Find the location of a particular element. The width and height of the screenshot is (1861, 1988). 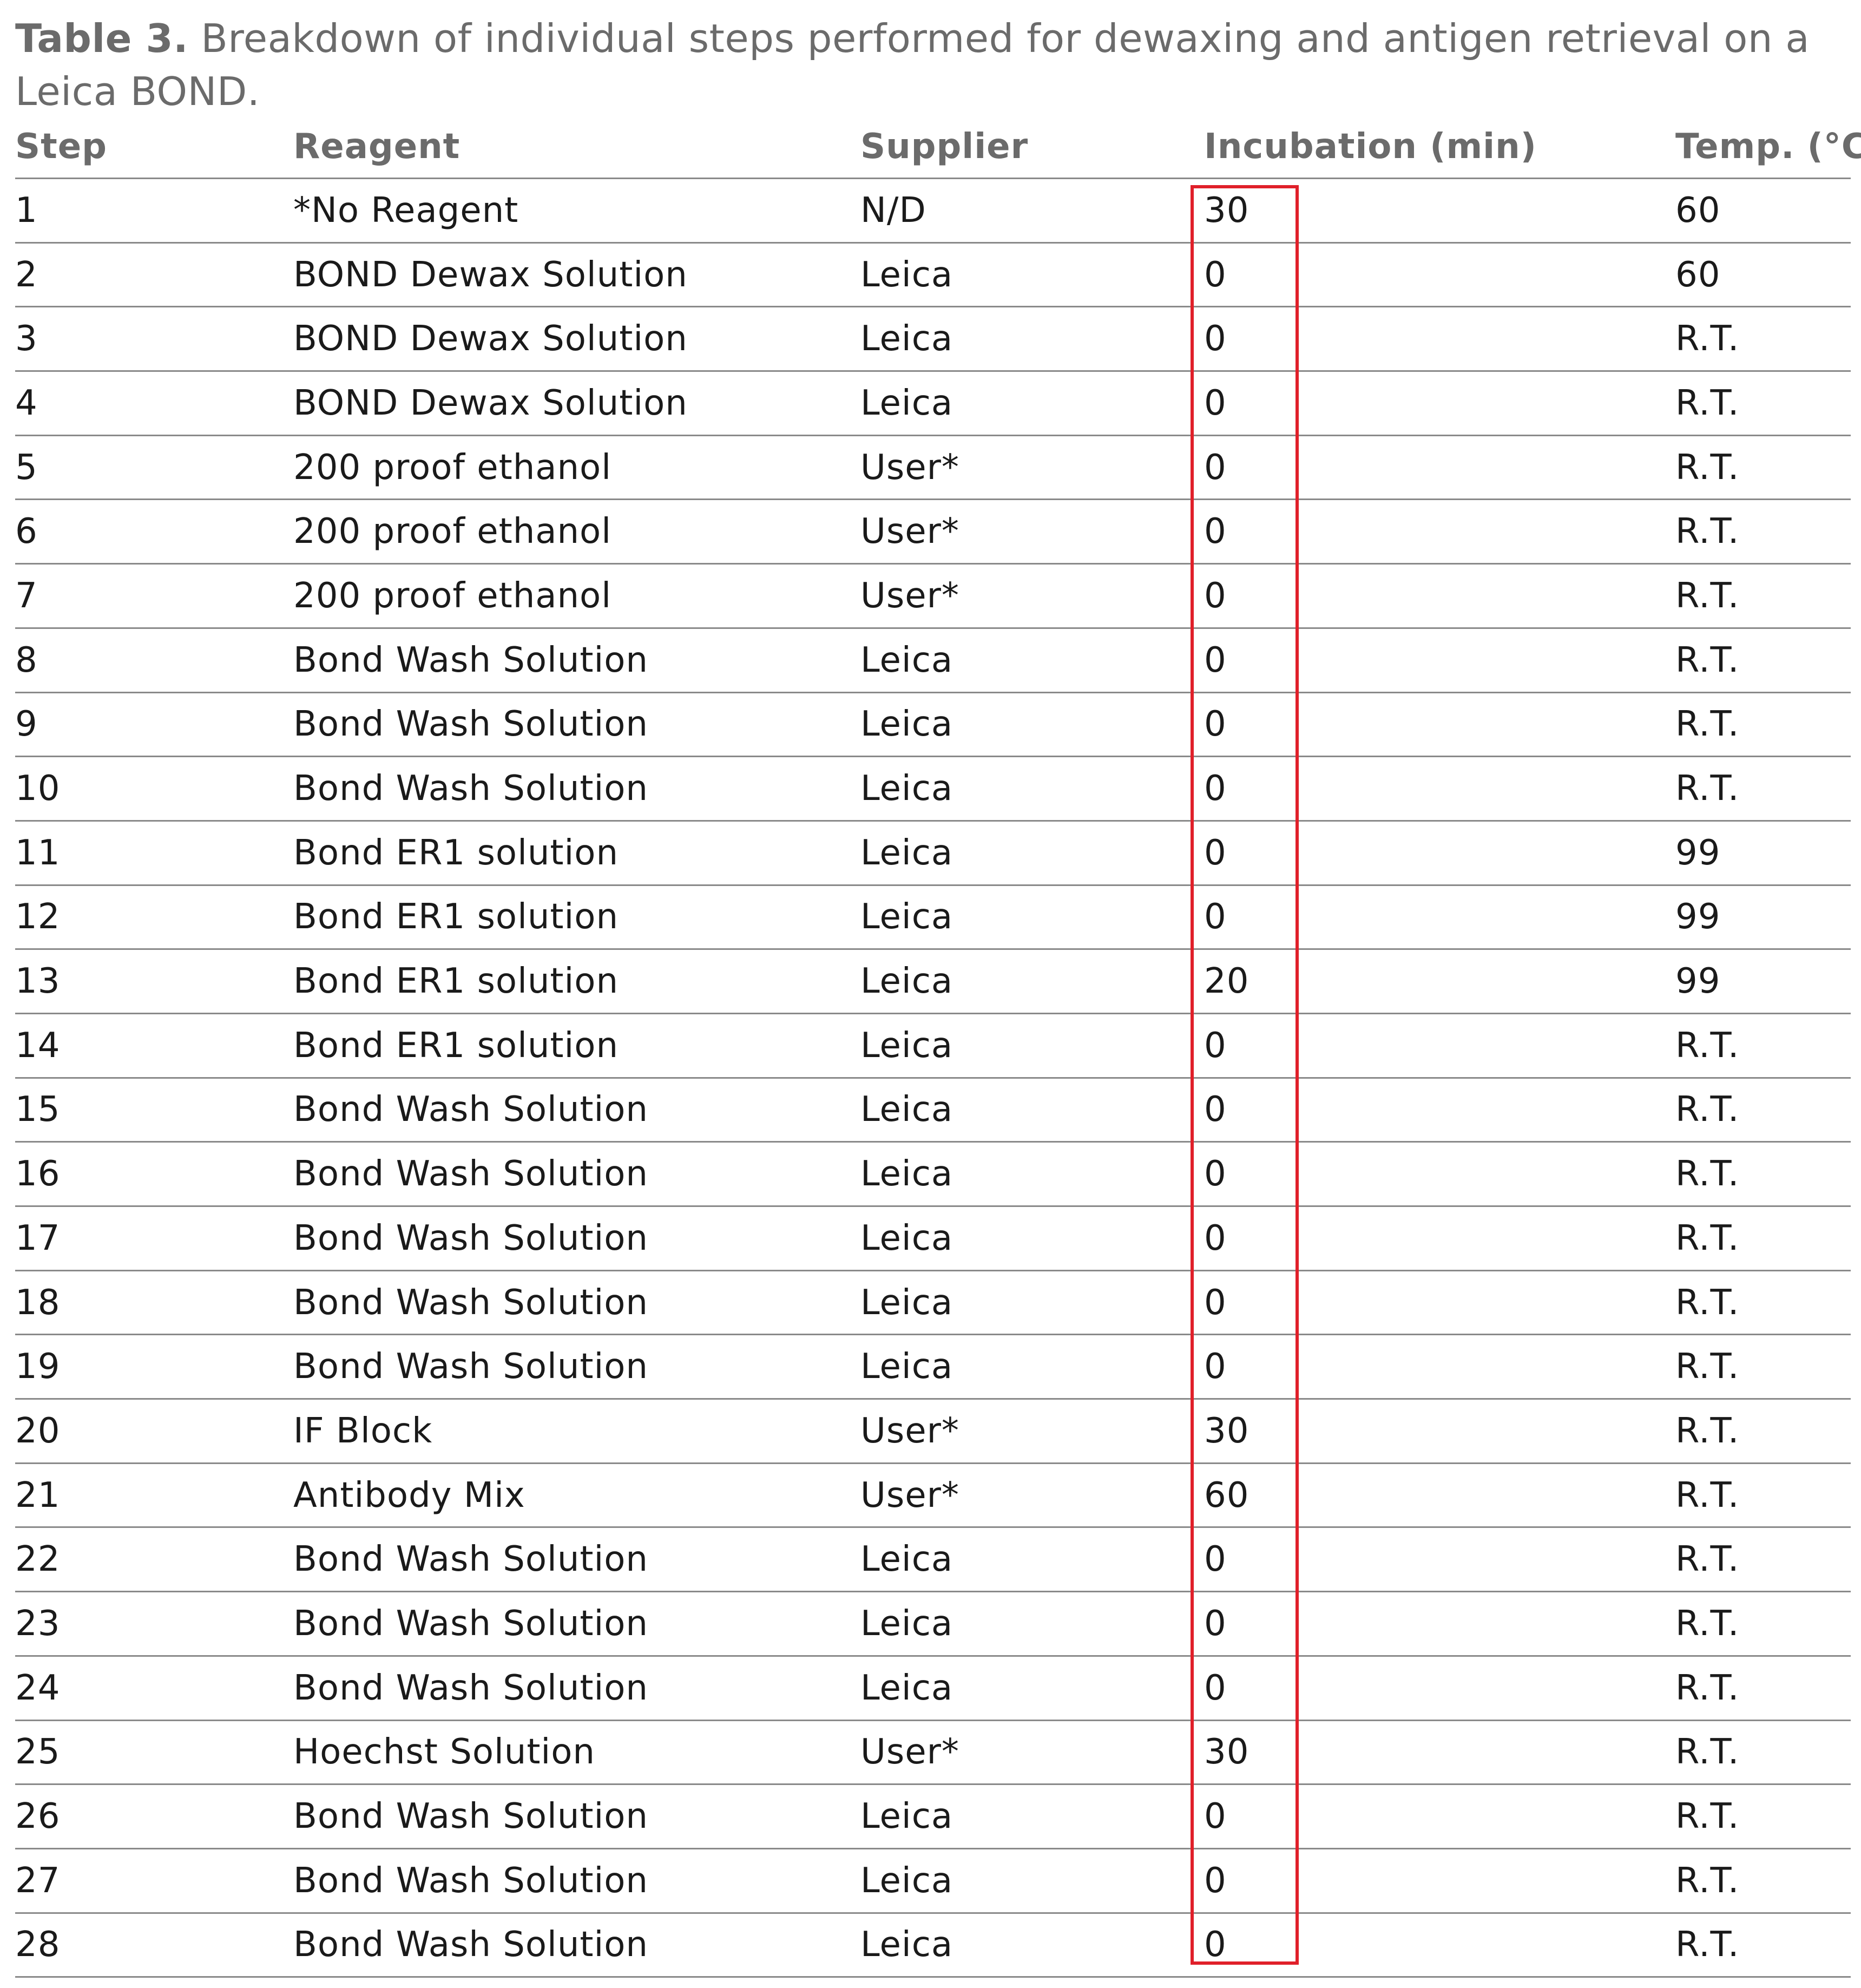

table-row: 20 IF Block User* 30 R.T. is located at coordinates (933, 1432).